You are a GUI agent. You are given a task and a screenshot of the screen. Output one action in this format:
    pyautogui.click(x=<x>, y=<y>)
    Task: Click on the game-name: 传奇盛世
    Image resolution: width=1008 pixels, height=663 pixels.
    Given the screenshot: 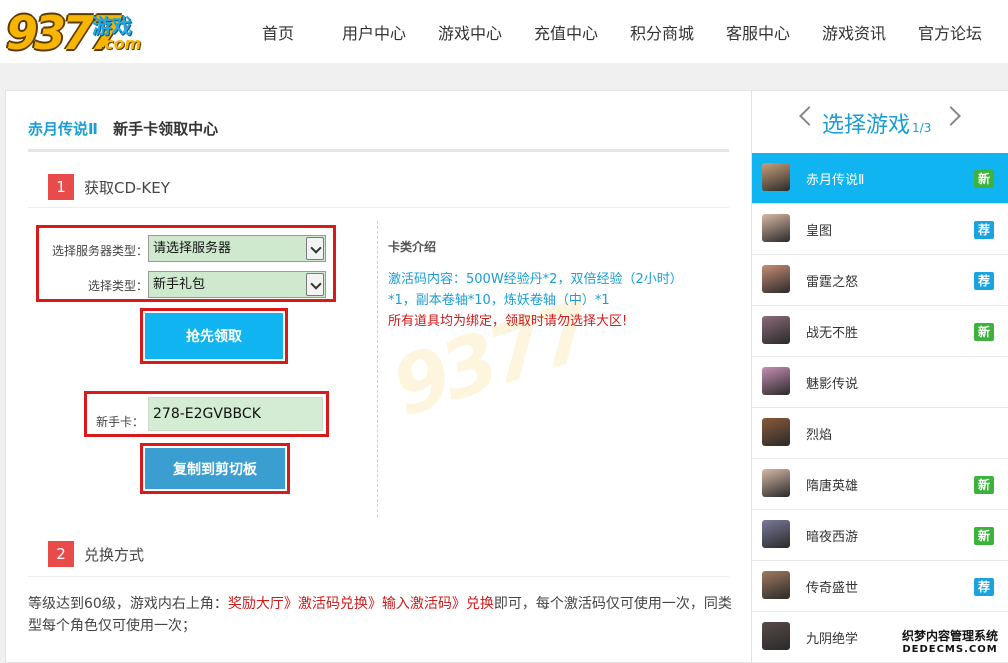 What is the action you would take?
    pyautogui.click(x=832, y=588)
    